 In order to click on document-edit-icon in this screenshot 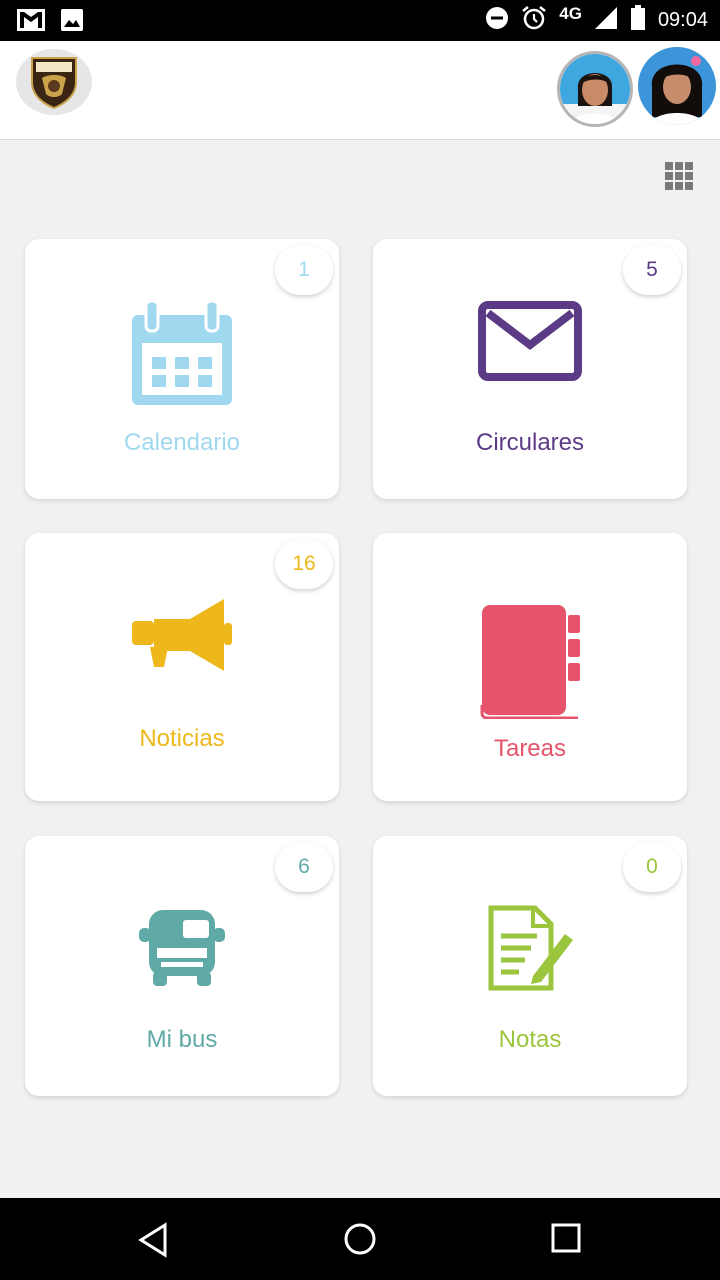, I will do `click(530, 951)`.